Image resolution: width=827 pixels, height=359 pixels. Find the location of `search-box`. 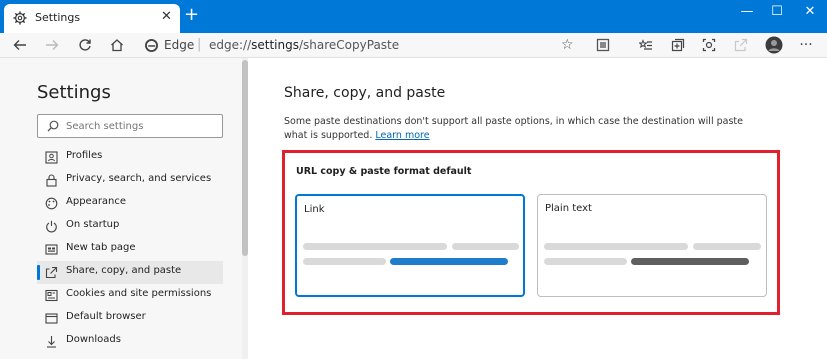

search-box is located at coordinates (130, 126).